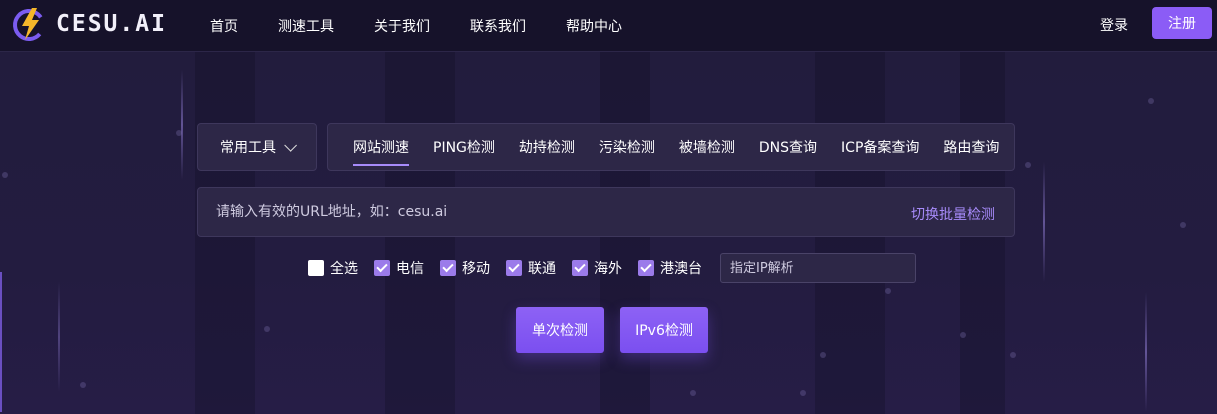 This screenshot has width=1217, height=414. I want to click on checkbox-select-all: 全选, so click(333, 268).